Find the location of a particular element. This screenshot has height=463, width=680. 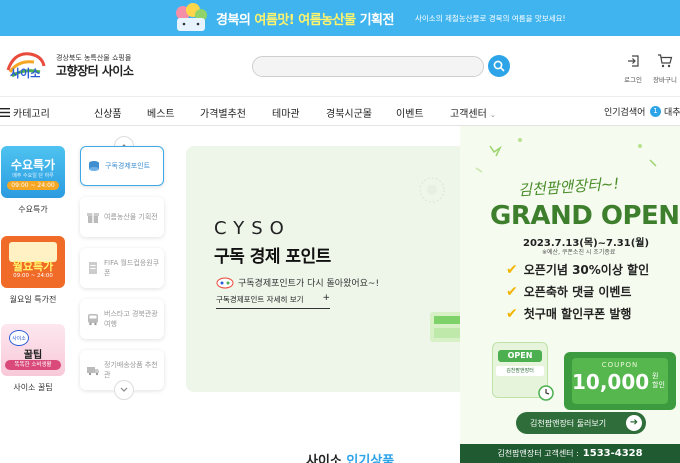

document-icon is located at coordinates (93, 268).